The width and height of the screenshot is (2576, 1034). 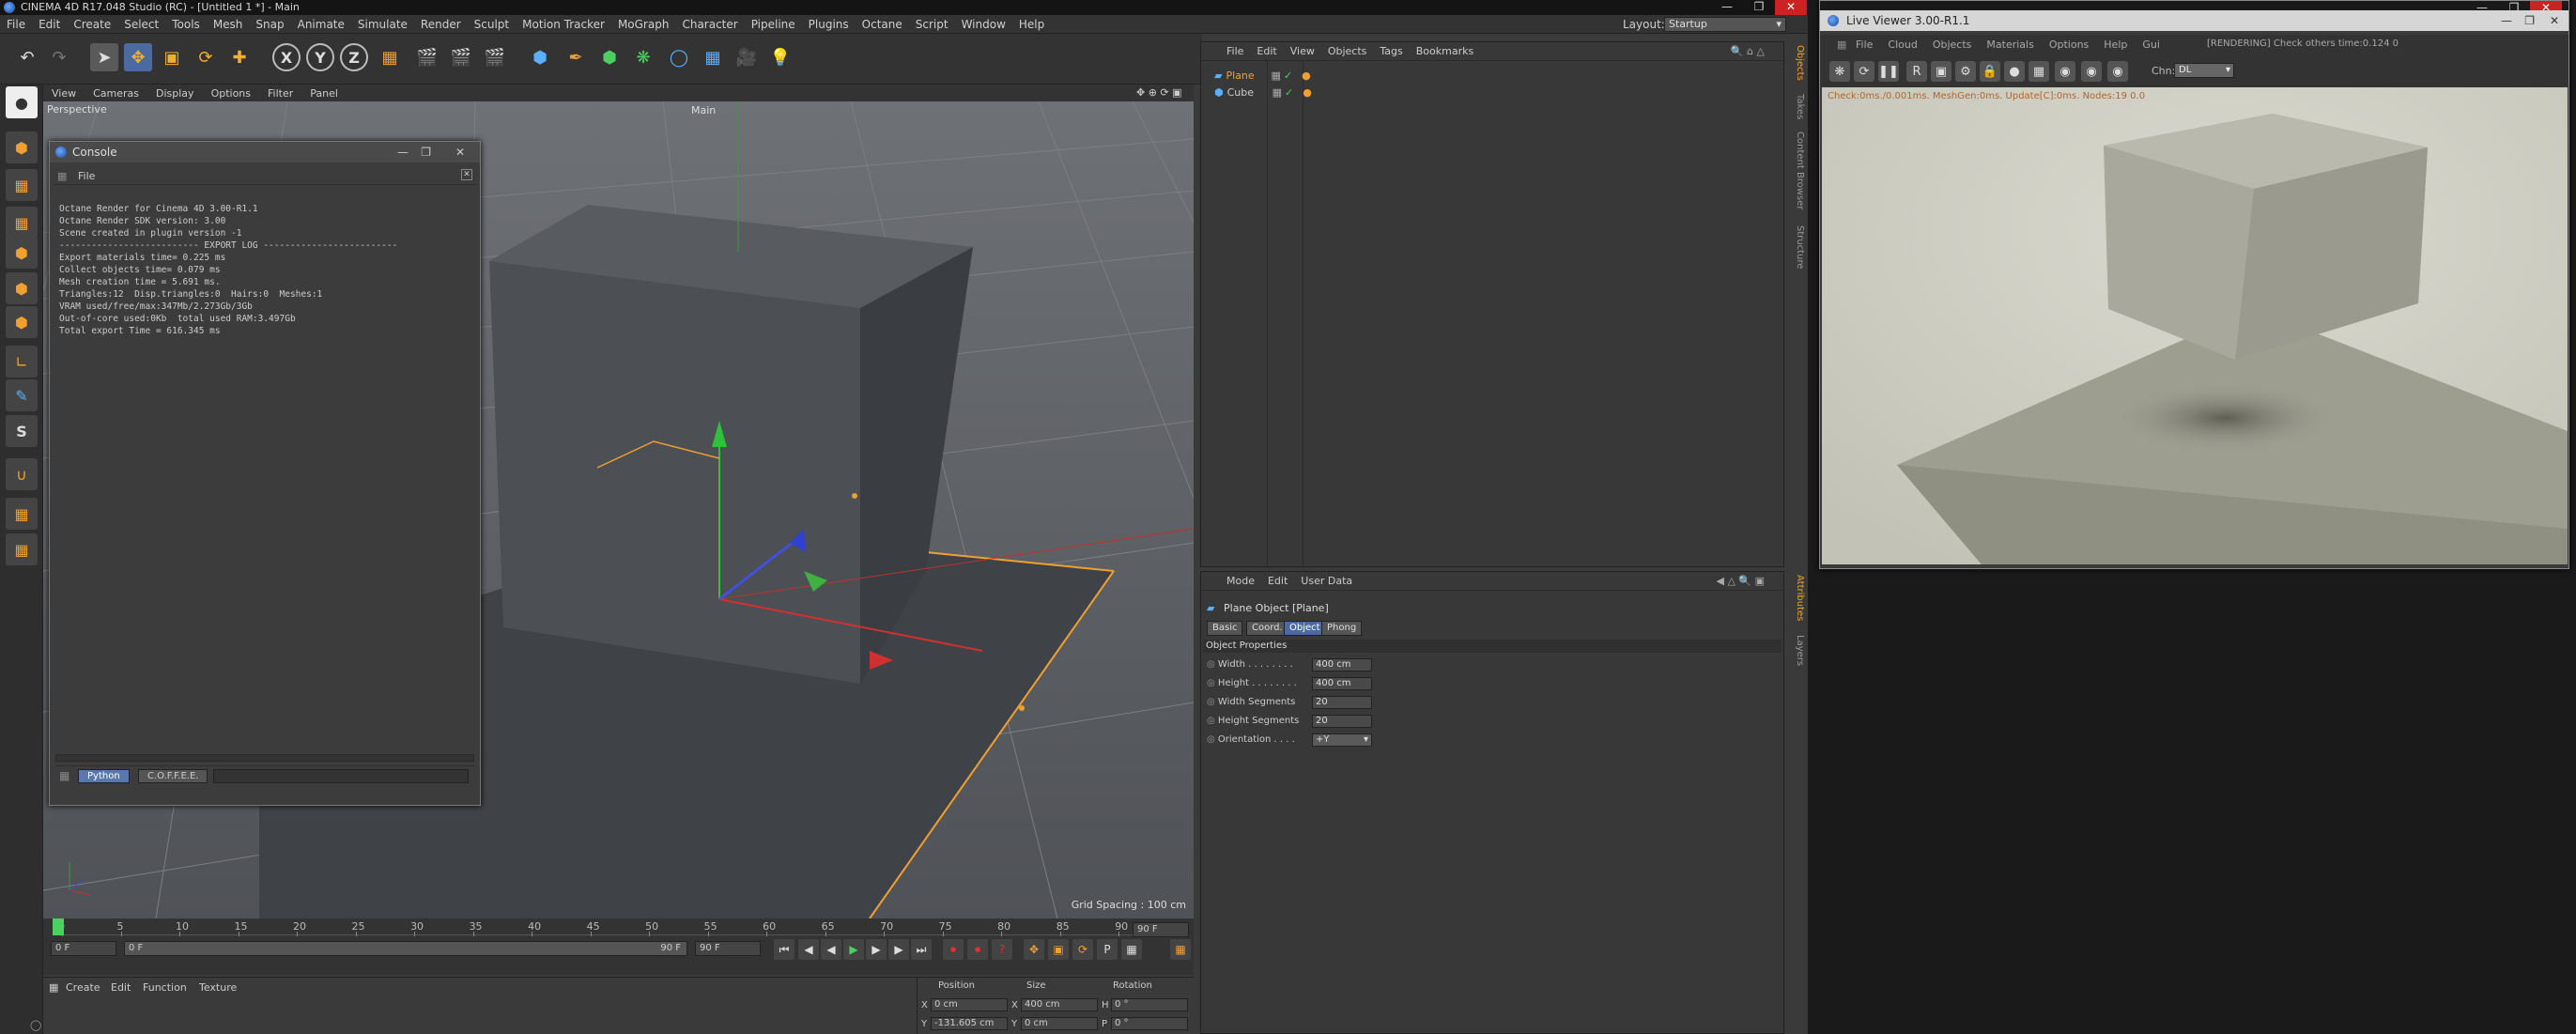 I want to click on render-view-icon: 🎬, so click(x=427, y=57).